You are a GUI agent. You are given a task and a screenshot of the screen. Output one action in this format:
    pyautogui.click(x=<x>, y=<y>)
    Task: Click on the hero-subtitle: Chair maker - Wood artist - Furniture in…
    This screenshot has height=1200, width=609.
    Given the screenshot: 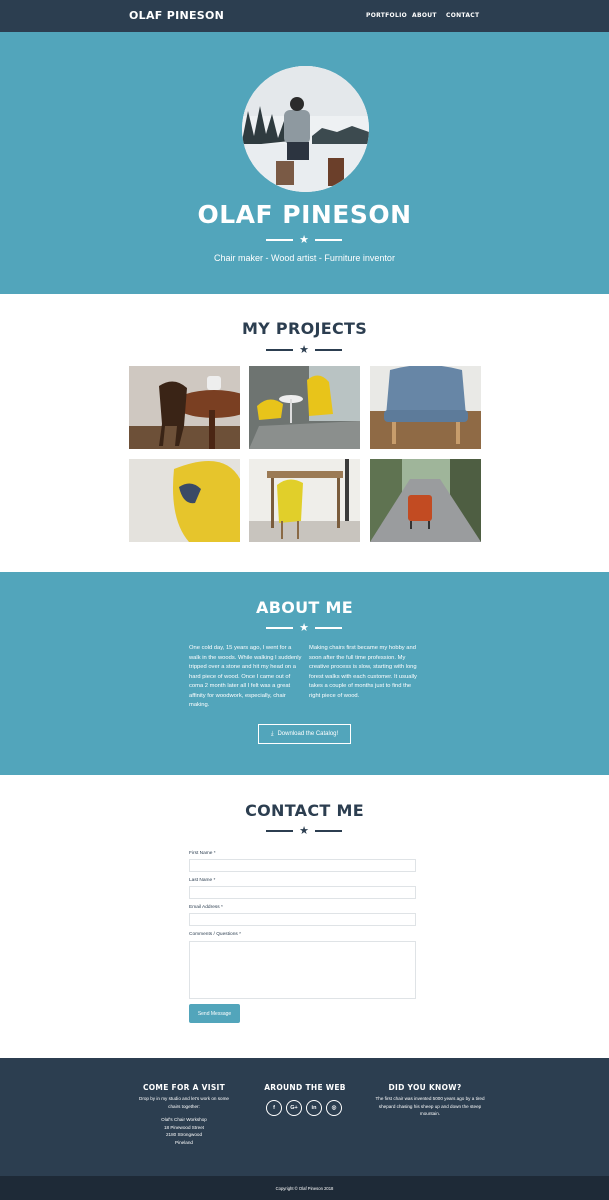 What is the action you would take?
    pyautogui.click(x=304, y=258)
    